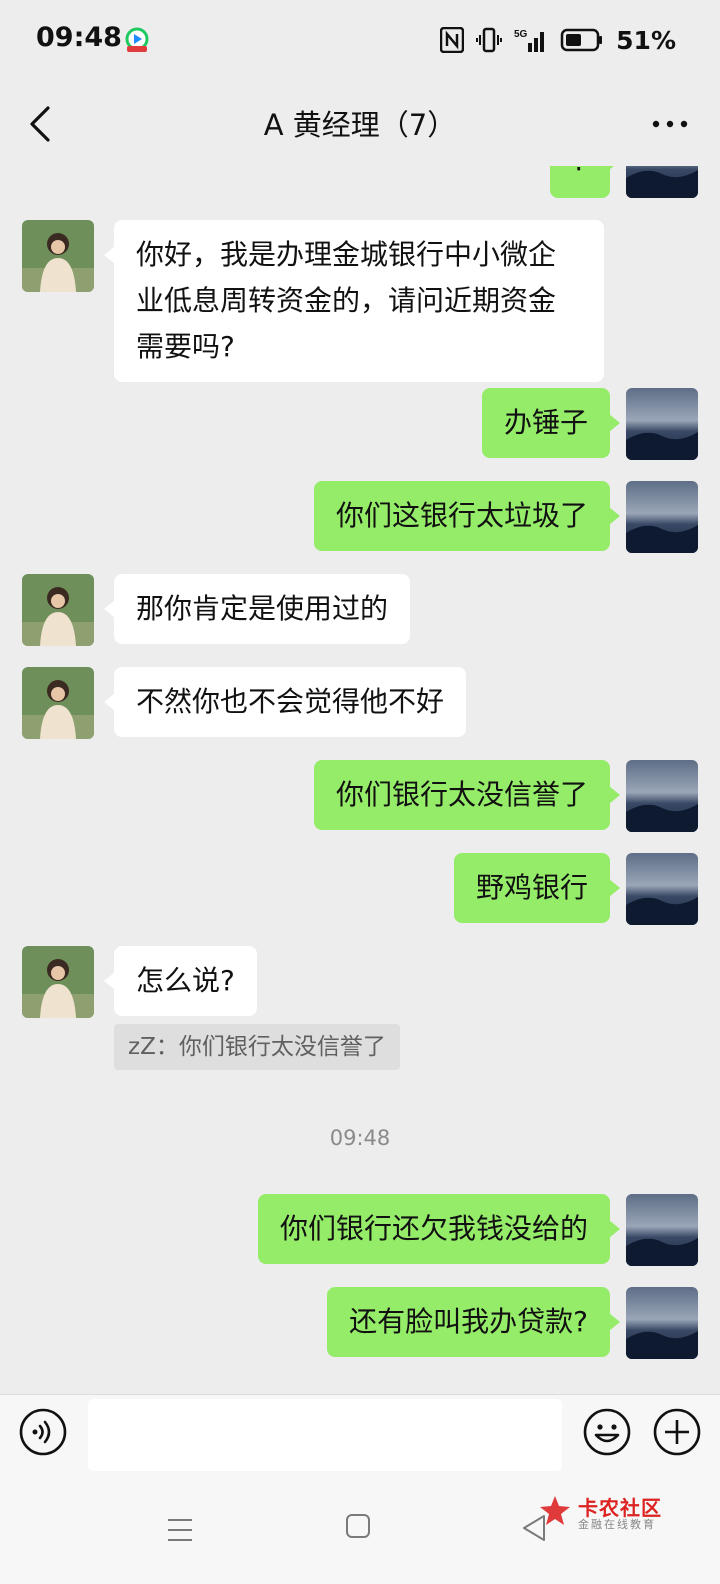  I want to click on message-bubble-self: 你们银行太没信誉了, so click(467, 795).